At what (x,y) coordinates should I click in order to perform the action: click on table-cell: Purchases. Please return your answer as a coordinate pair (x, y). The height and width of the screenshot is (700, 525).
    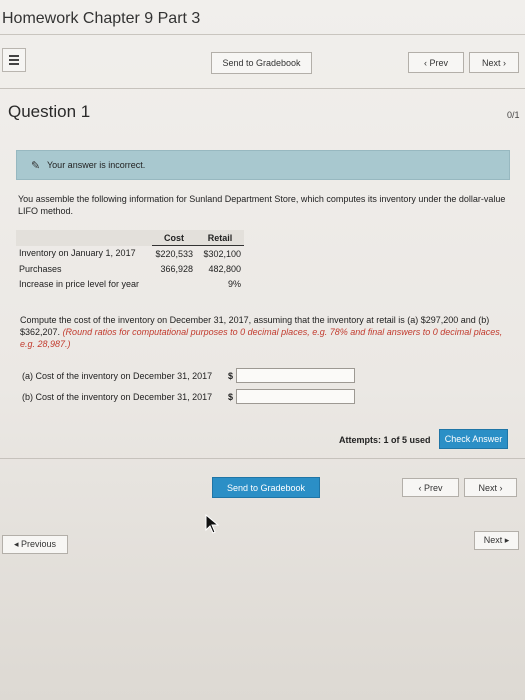
    Looking at the image, I should click on (40, 268).